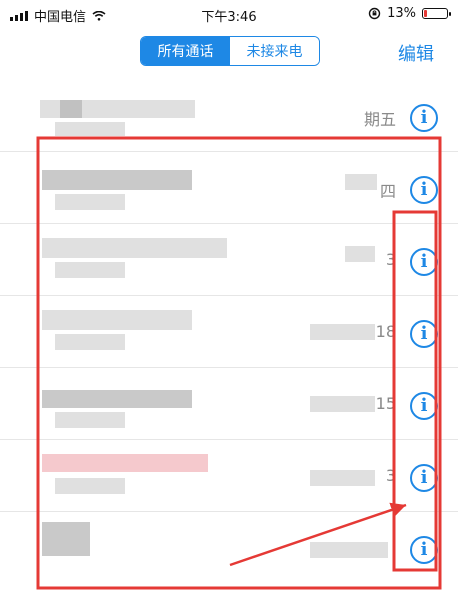 This screenshot has height=600, width=458. I want to click on nav-bar: 所有通话 未接来电 编辑, so click(229, 52).